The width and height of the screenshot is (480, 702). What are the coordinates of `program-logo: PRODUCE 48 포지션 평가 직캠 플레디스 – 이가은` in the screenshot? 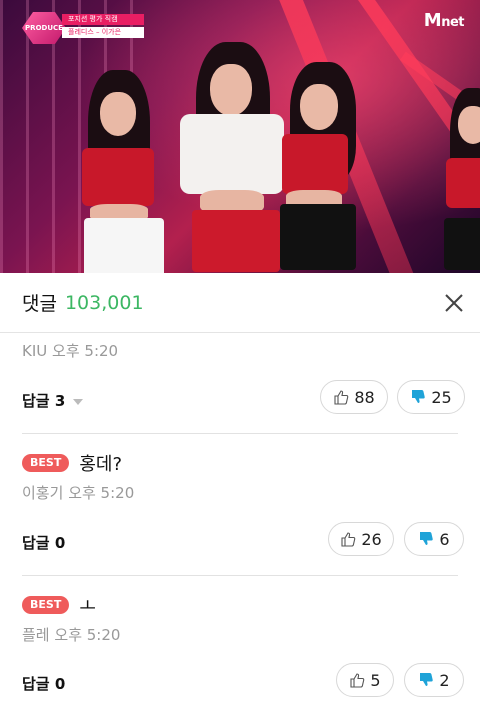 It's located at (83, 28).